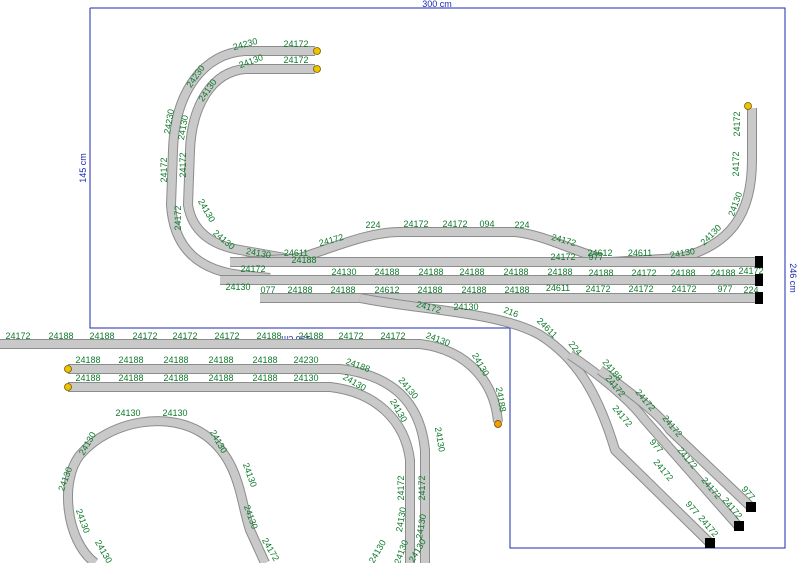 Image resolution: width=800 pixels, height=563 pixels. Describe the element at coordinates (793, 278) in the screenshot. I see `right-height-dimension-label: 246 cm` at that location.